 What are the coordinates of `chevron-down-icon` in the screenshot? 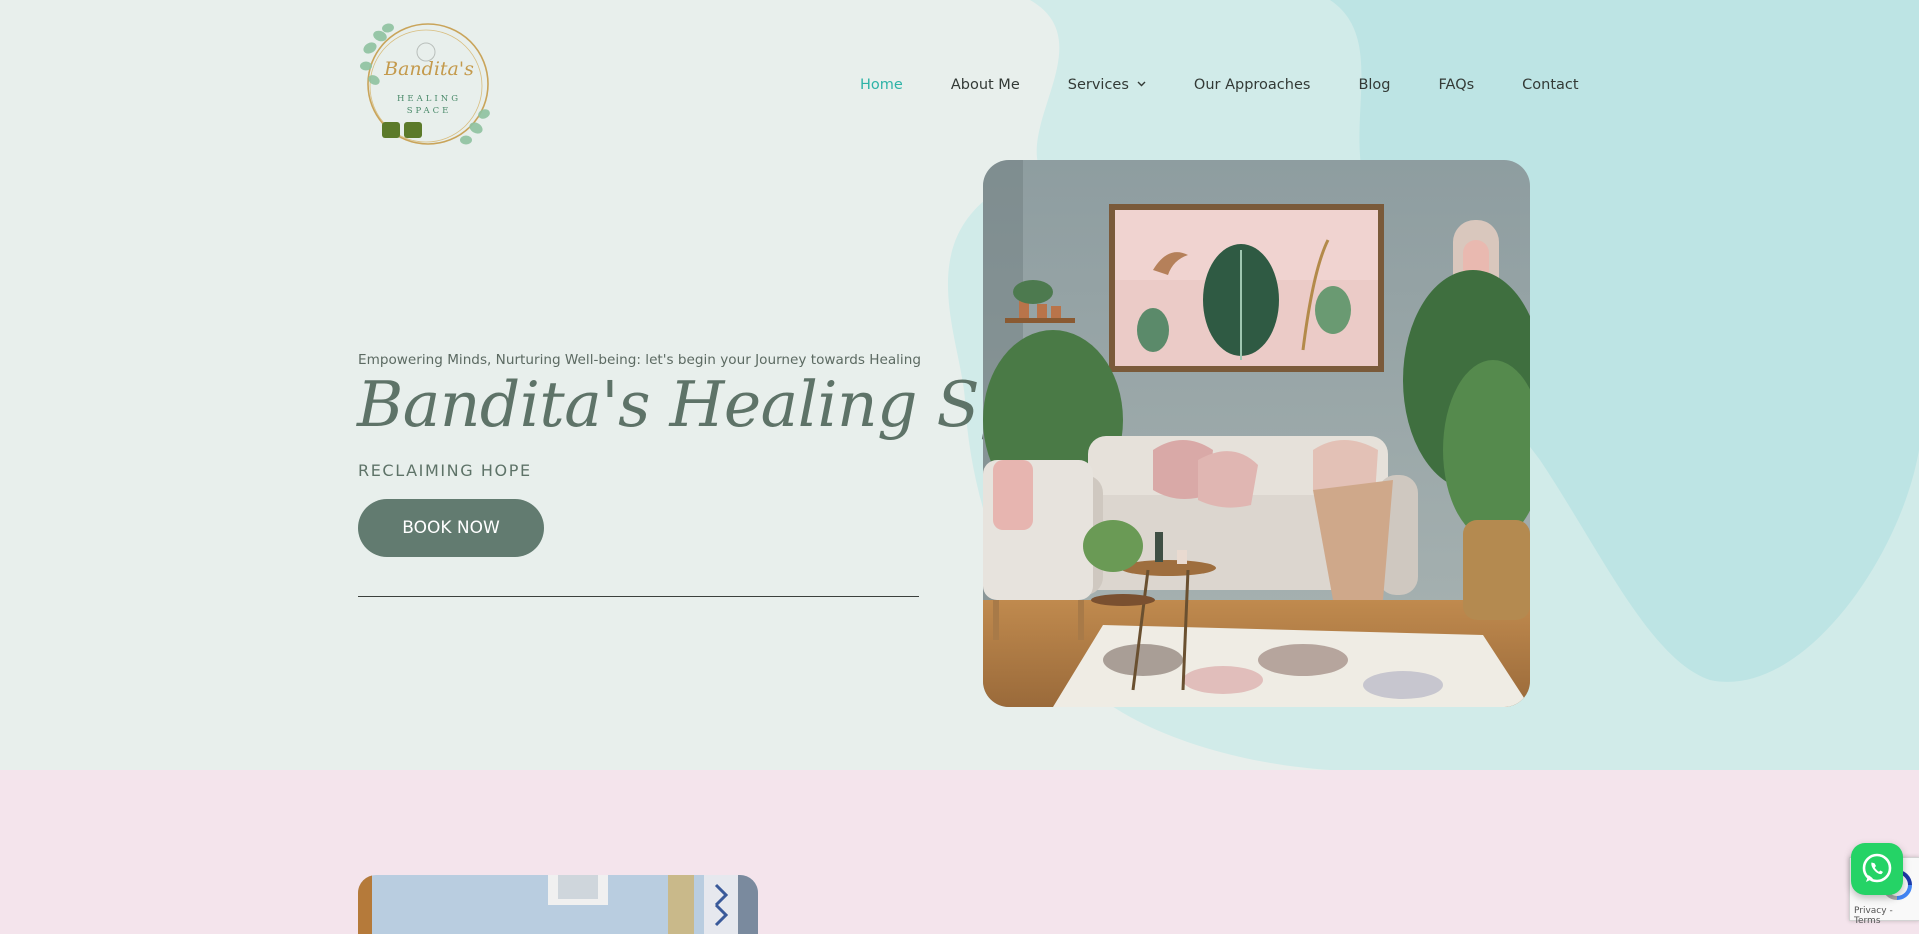 It's located at (1141, 84).